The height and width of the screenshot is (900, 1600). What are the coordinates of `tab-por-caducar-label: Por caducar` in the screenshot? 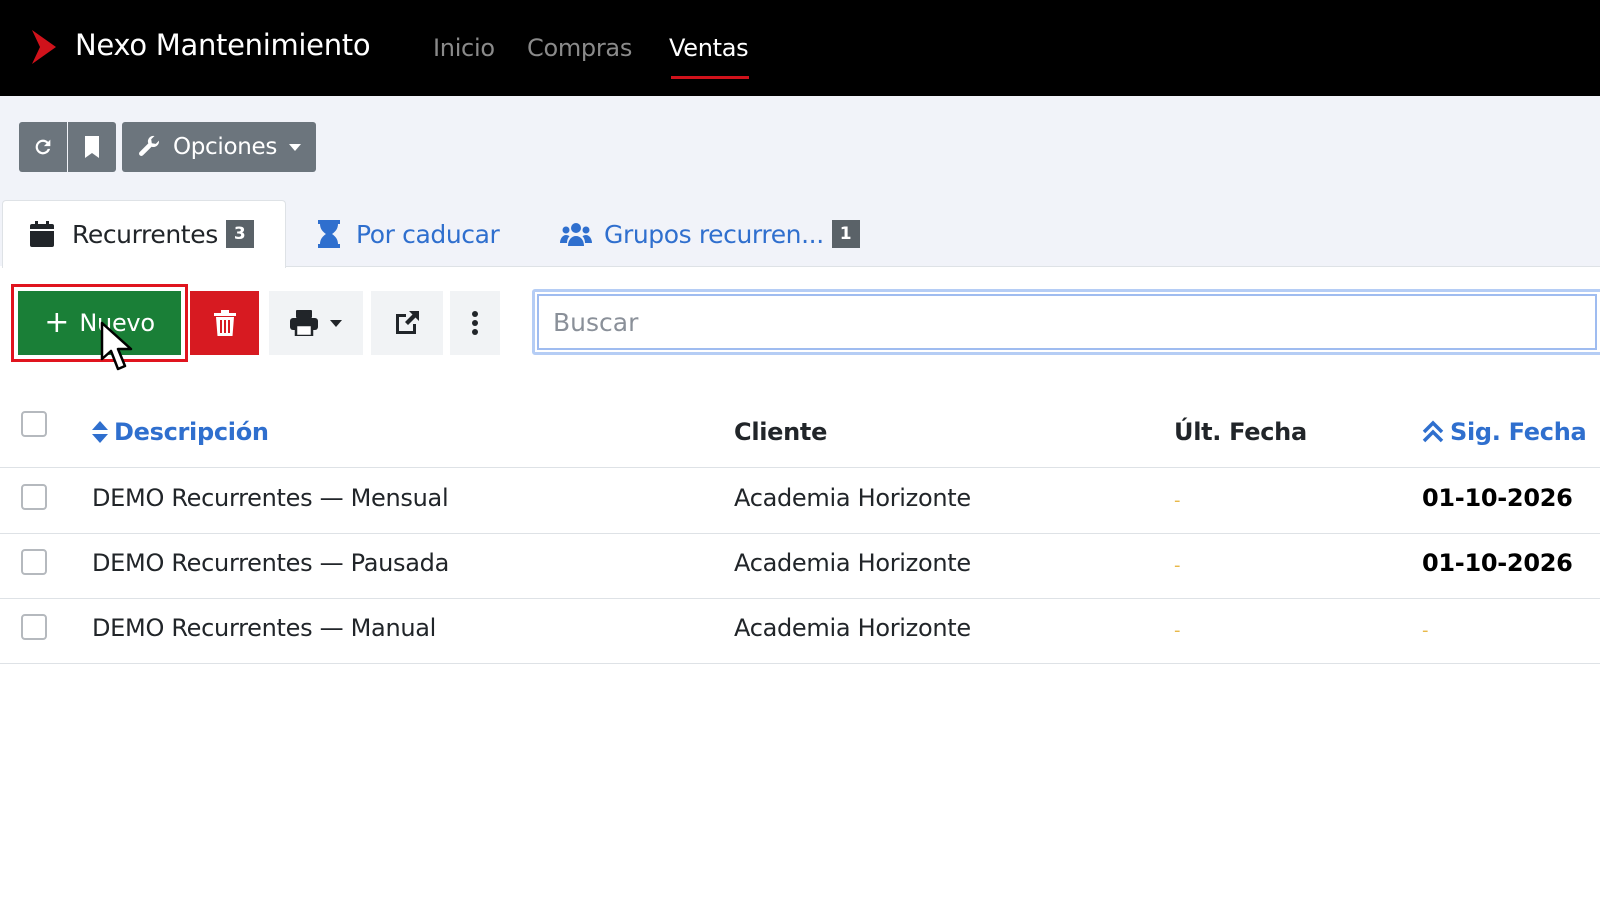 It's located at (428, 234).